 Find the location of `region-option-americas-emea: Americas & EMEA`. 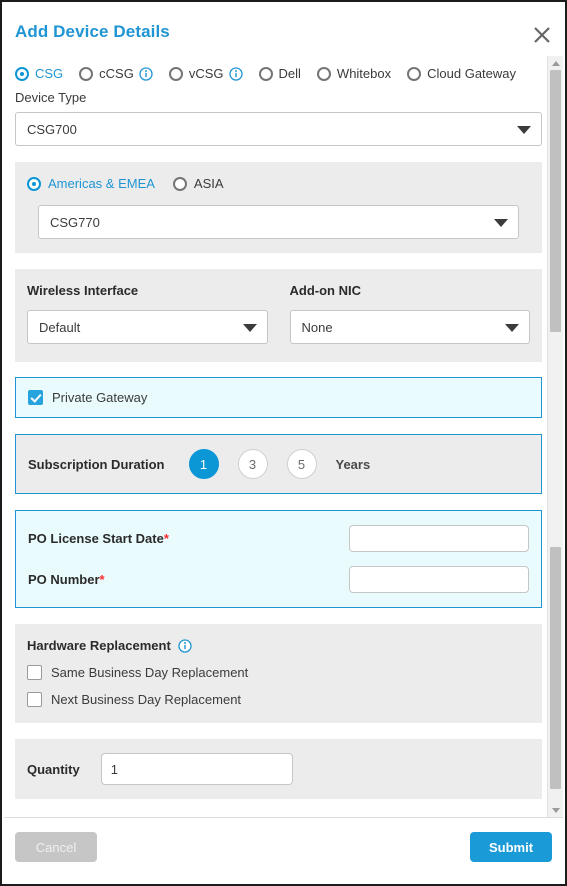

region-option-americas-emea: Americas & EMEA is located at coordinates (91, 183).